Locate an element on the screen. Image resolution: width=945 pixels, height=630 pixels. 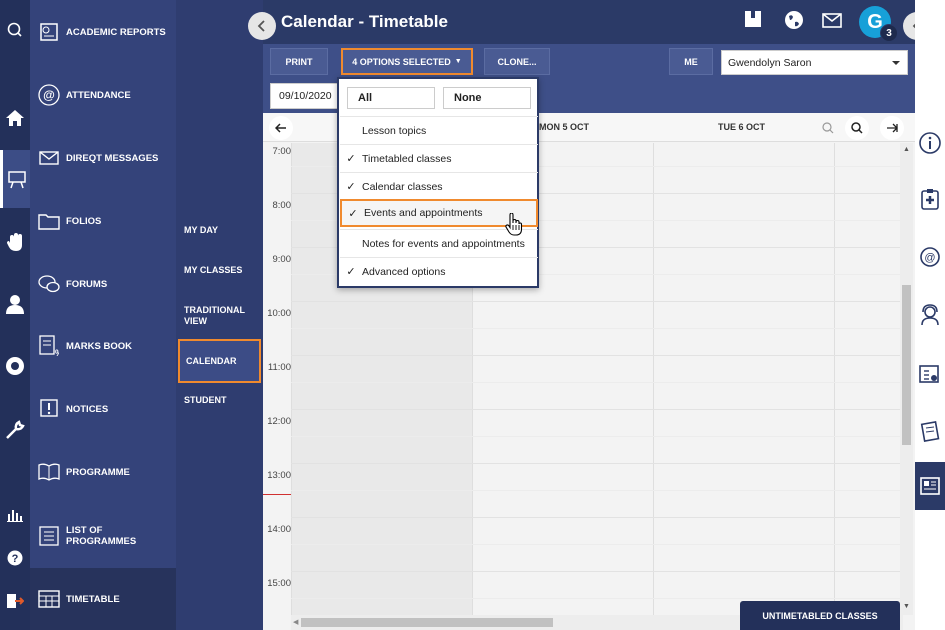
newspaper-icon is located at coordinates (930, 486).